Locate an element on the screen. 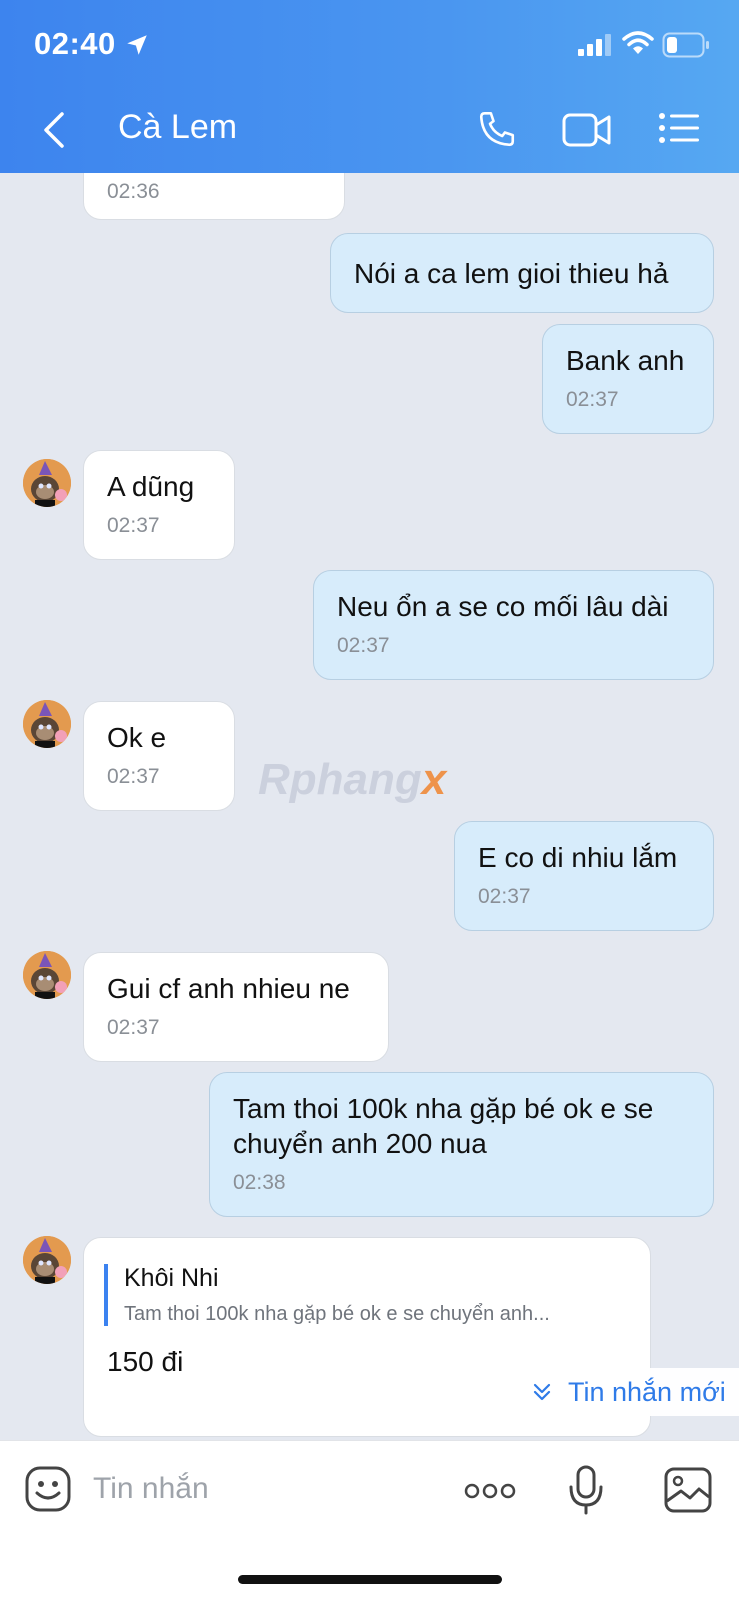 The width and height of the screenshot is (739, 1601). message-time: 02:36 is located at coordinates (133, 191).